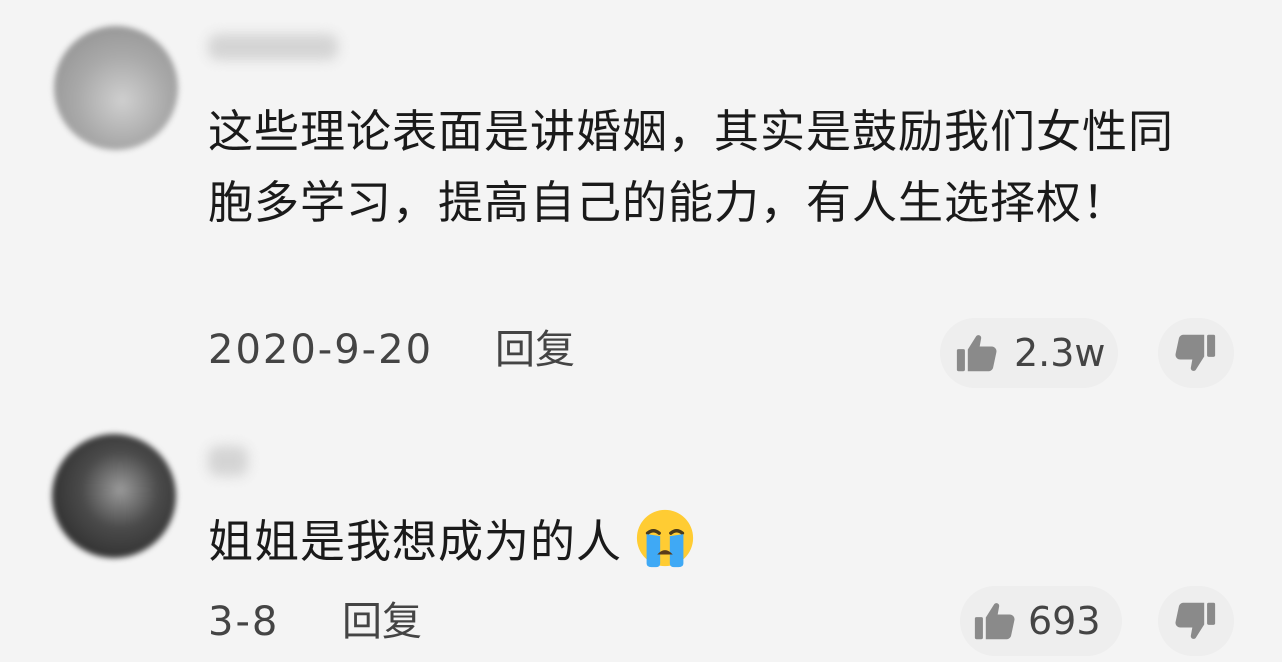 Image resolution: width=1282 pixels, height=662 pixels. Describe the element at coordinates (321, 350) in the screenshot. I see `comment-date: 2020-9-20` at that location.